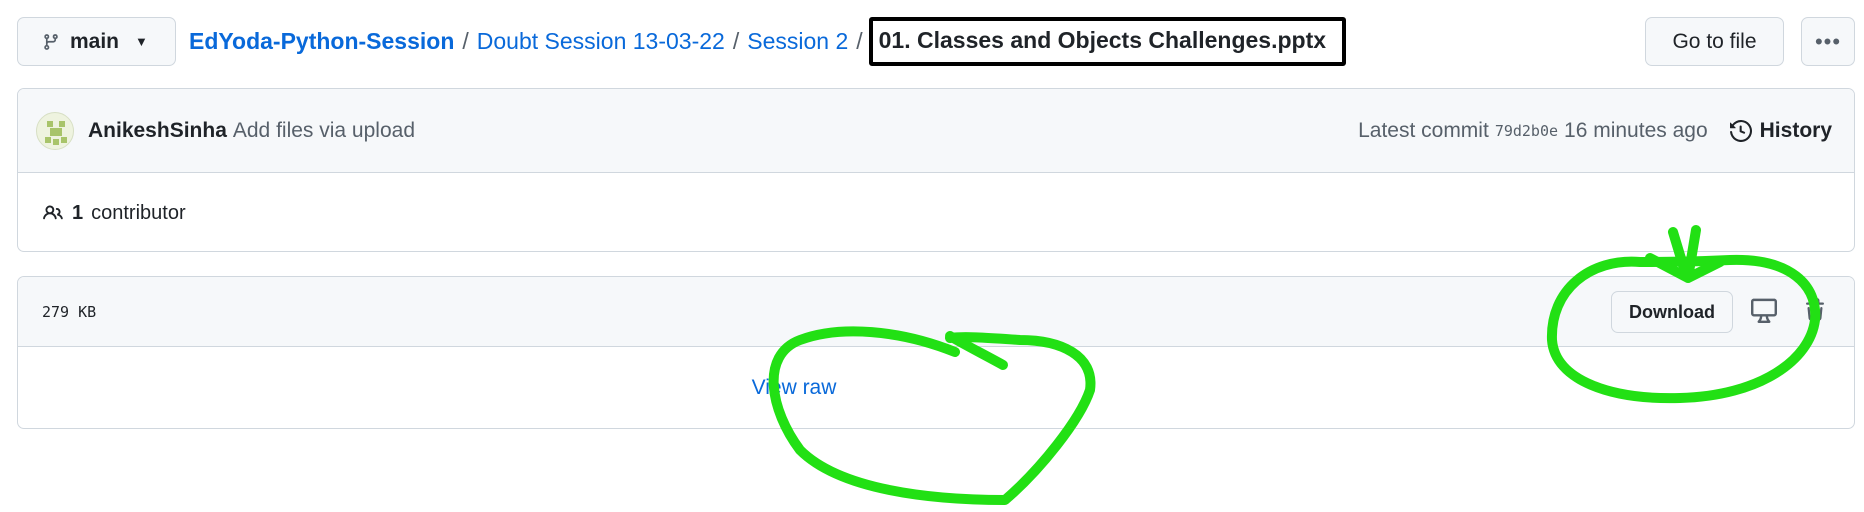 Image resolution: width=1864 pixels, height=512 pixels. I want to click on branch-select-button: main ▼, so click(96, 41).